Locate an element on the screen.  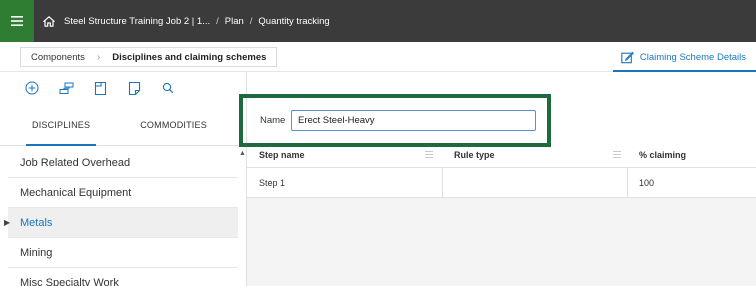
list-item: Job Related Overhead is located at coordinates (123, 163).